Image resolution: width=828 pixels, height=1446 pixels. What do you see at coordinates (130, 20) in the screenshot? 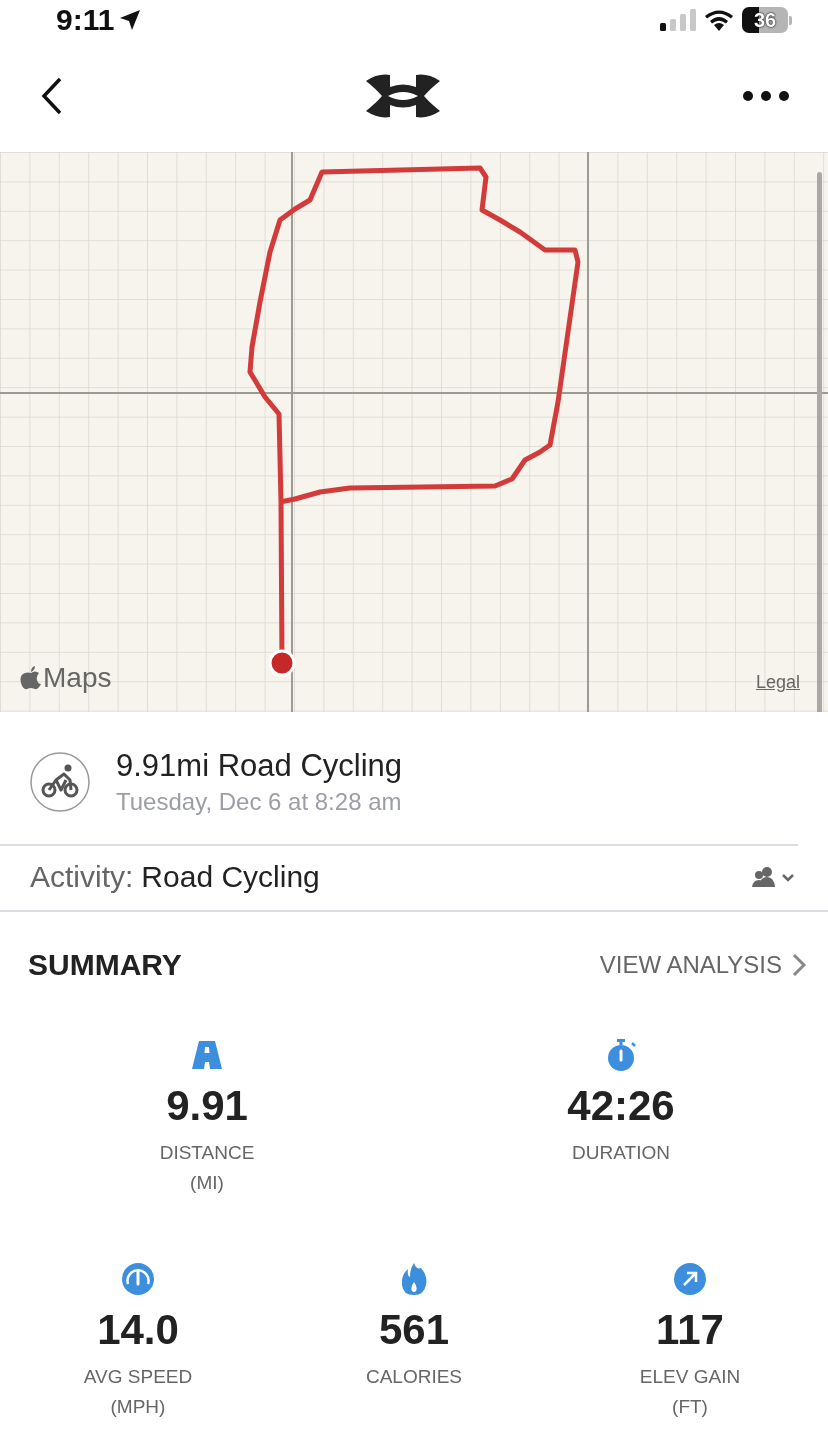
I see `location-arrow-icon` at bounding box center [130, 20].